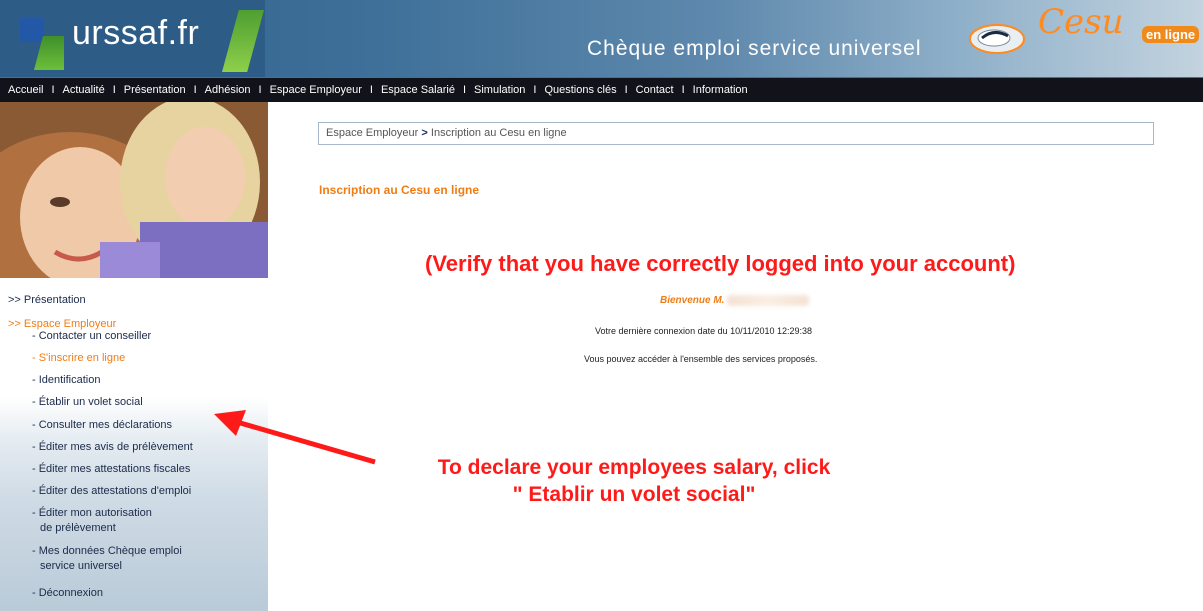 The width and height of the screenshot is (1203, 611). I want to click on mother-child-photo, so click(134, 190).